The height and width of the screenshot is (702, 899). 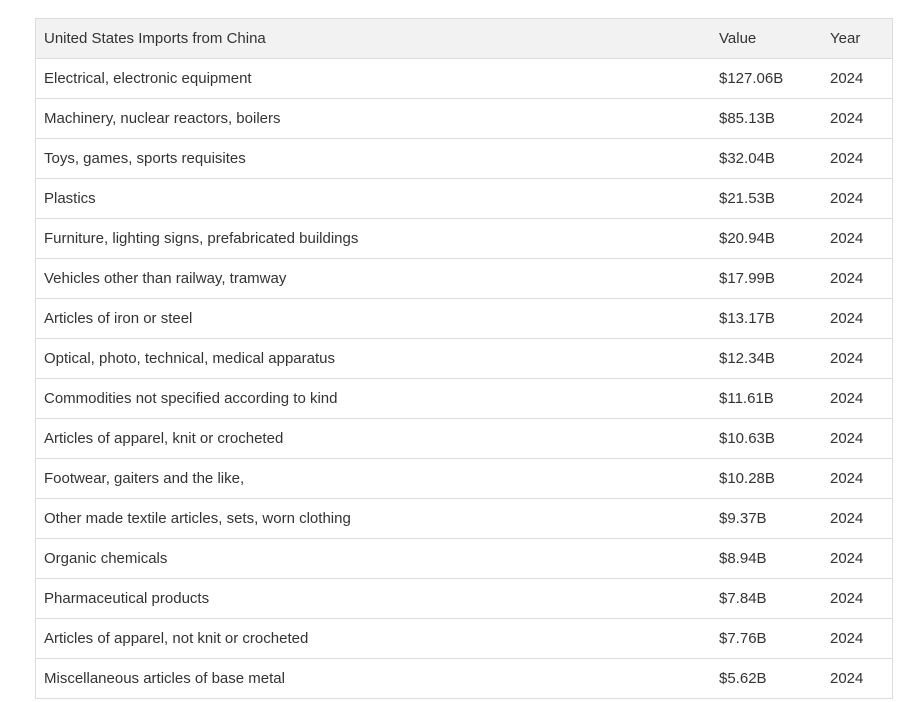 I want to click on table-row: Organic chemicals $8.94B 2024, so click(x=464, y=558).